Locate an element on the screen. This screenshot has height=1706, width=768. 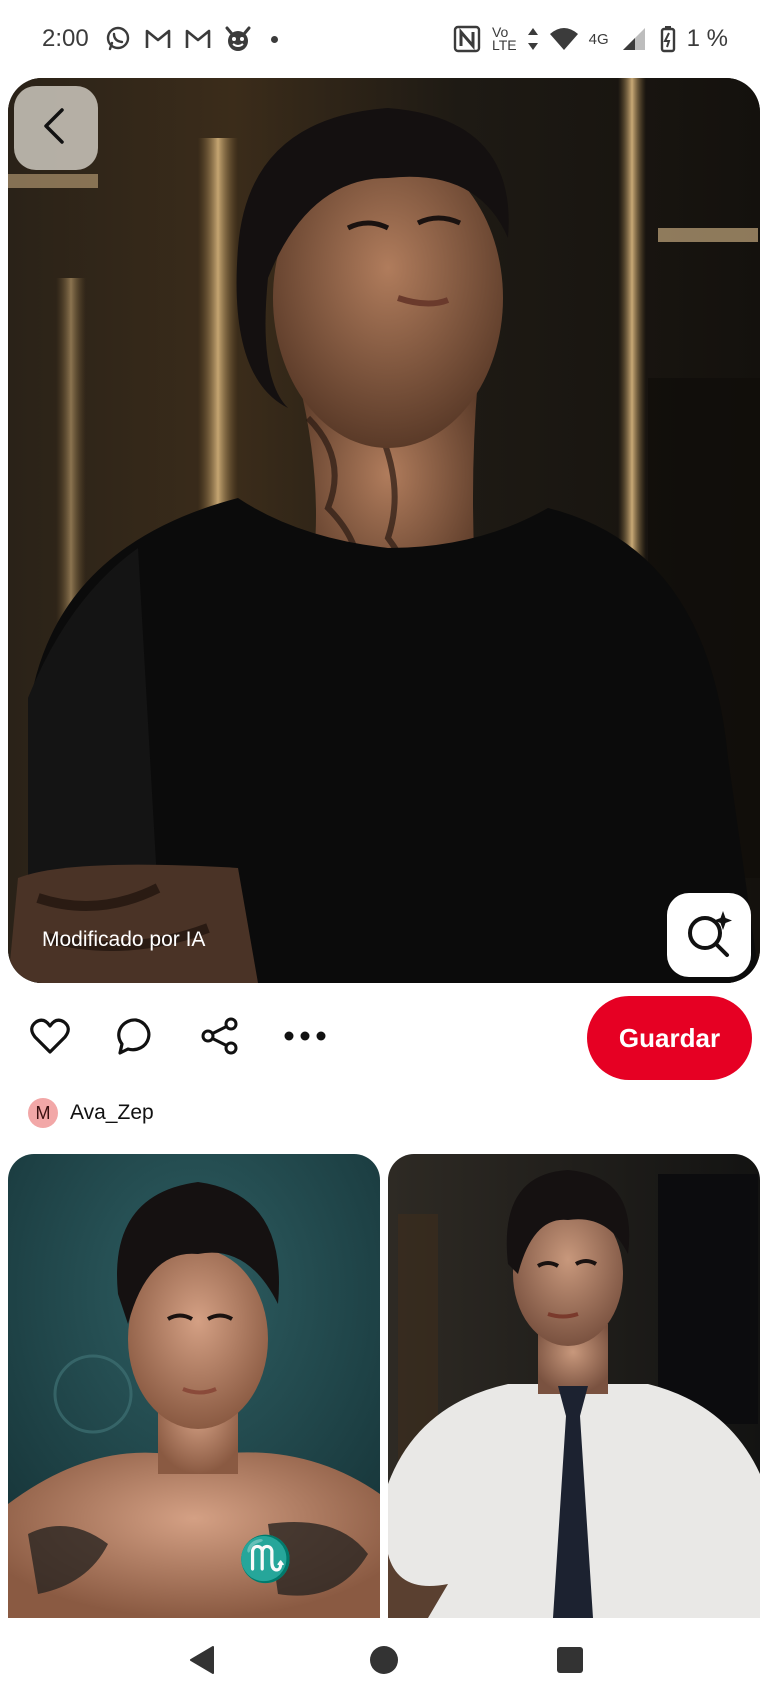
system-navigation-bar is located at coordinates (384, 1662).